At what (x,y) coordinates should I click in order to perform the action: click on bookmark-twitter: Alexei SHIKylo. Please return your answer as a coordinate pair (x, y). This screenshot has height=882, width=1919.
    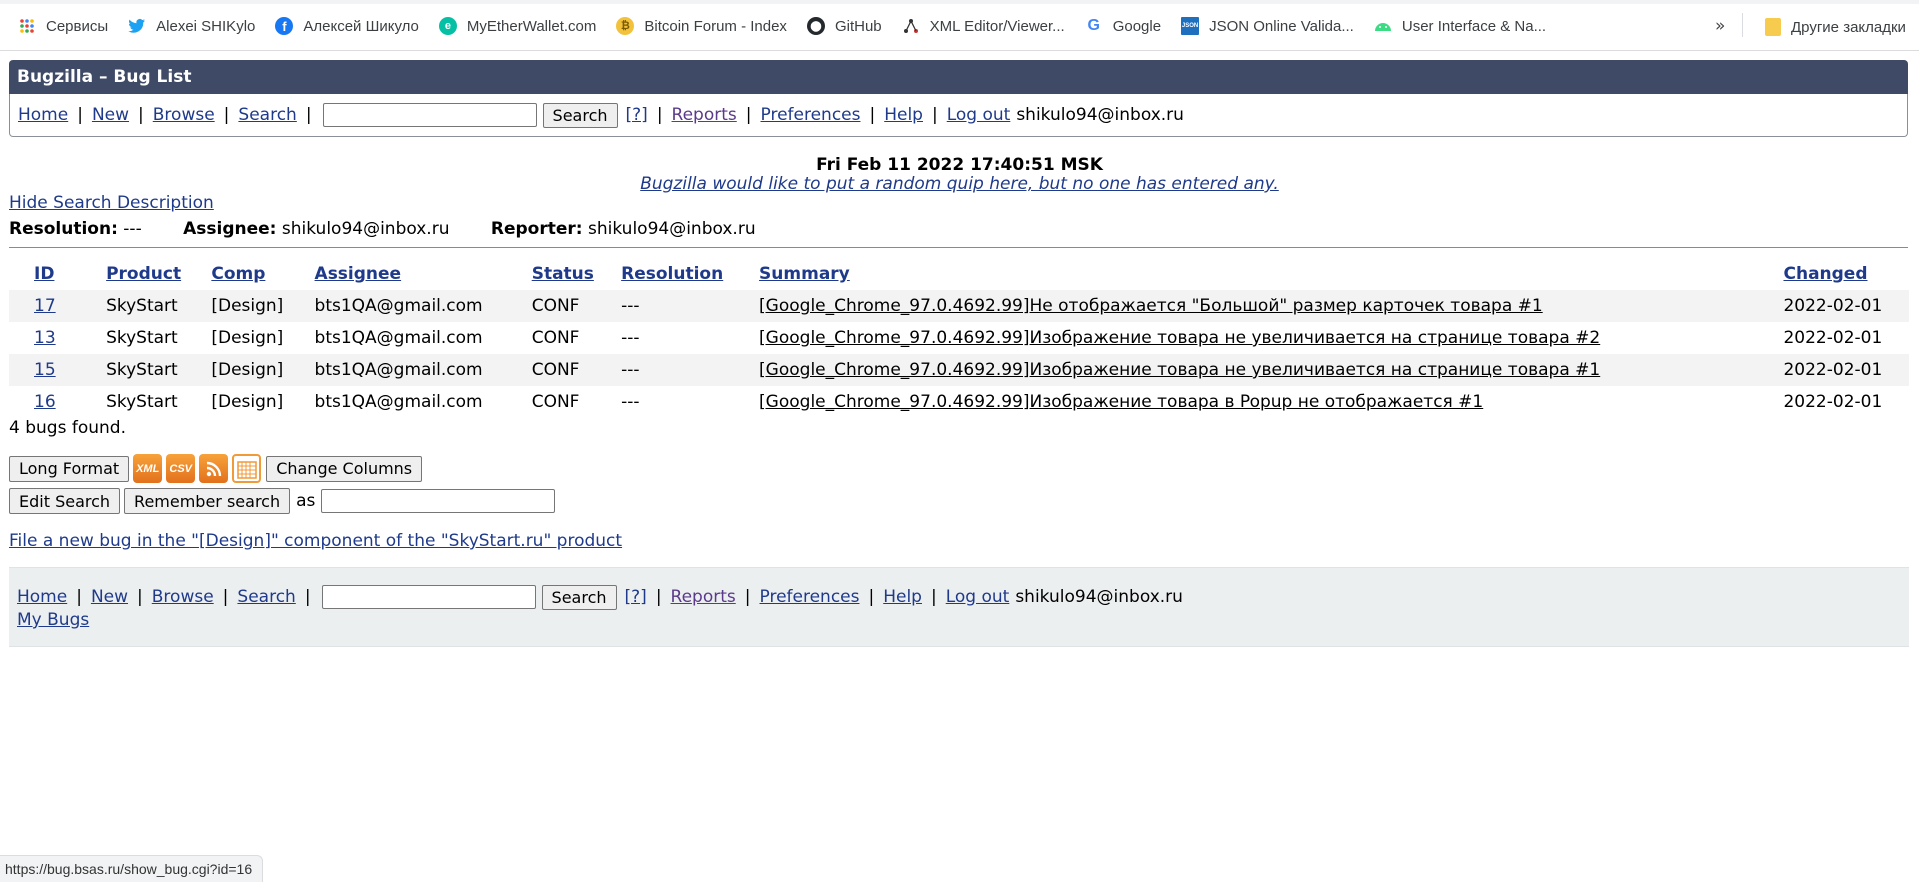
    Looking at the image, I should click on (191, 26).